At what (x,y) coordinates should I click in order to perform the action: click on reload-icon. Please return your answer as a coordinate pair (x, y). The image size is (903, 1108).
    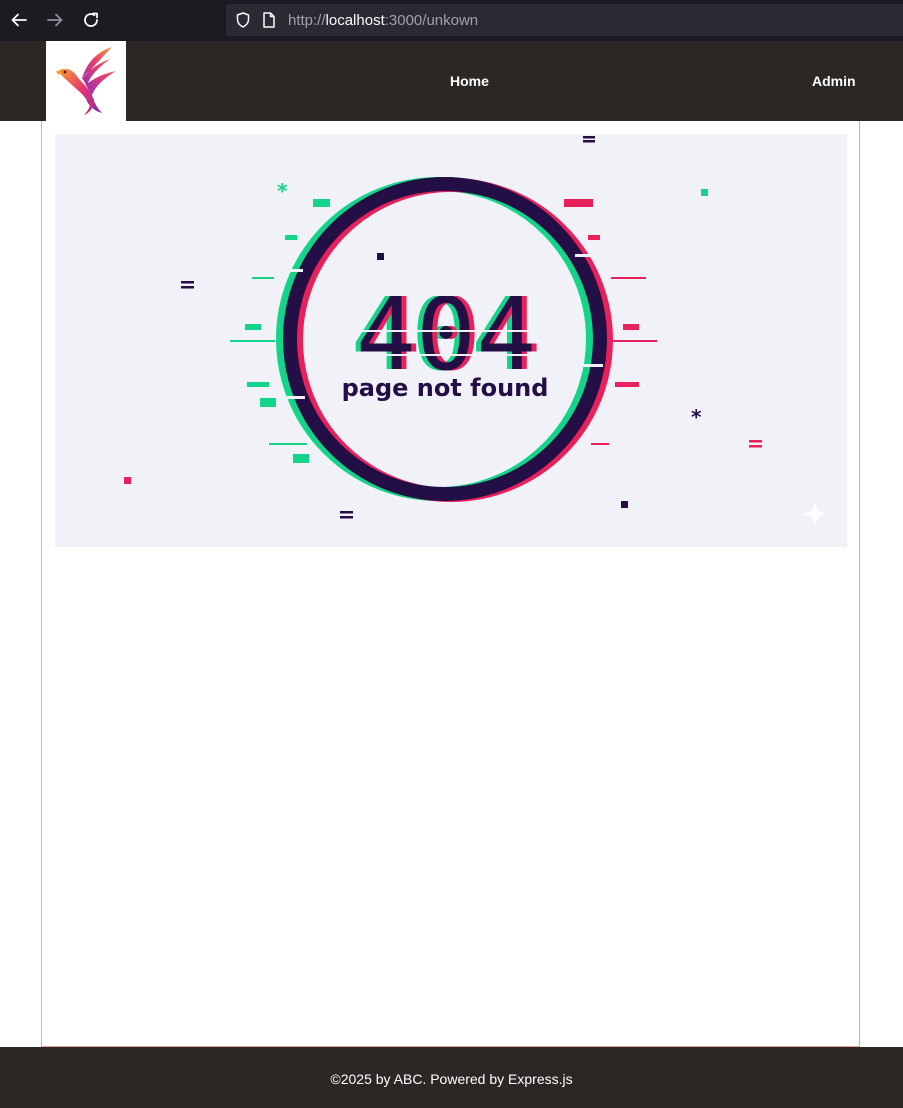
    Looking at the image, I should click on (91, 19).